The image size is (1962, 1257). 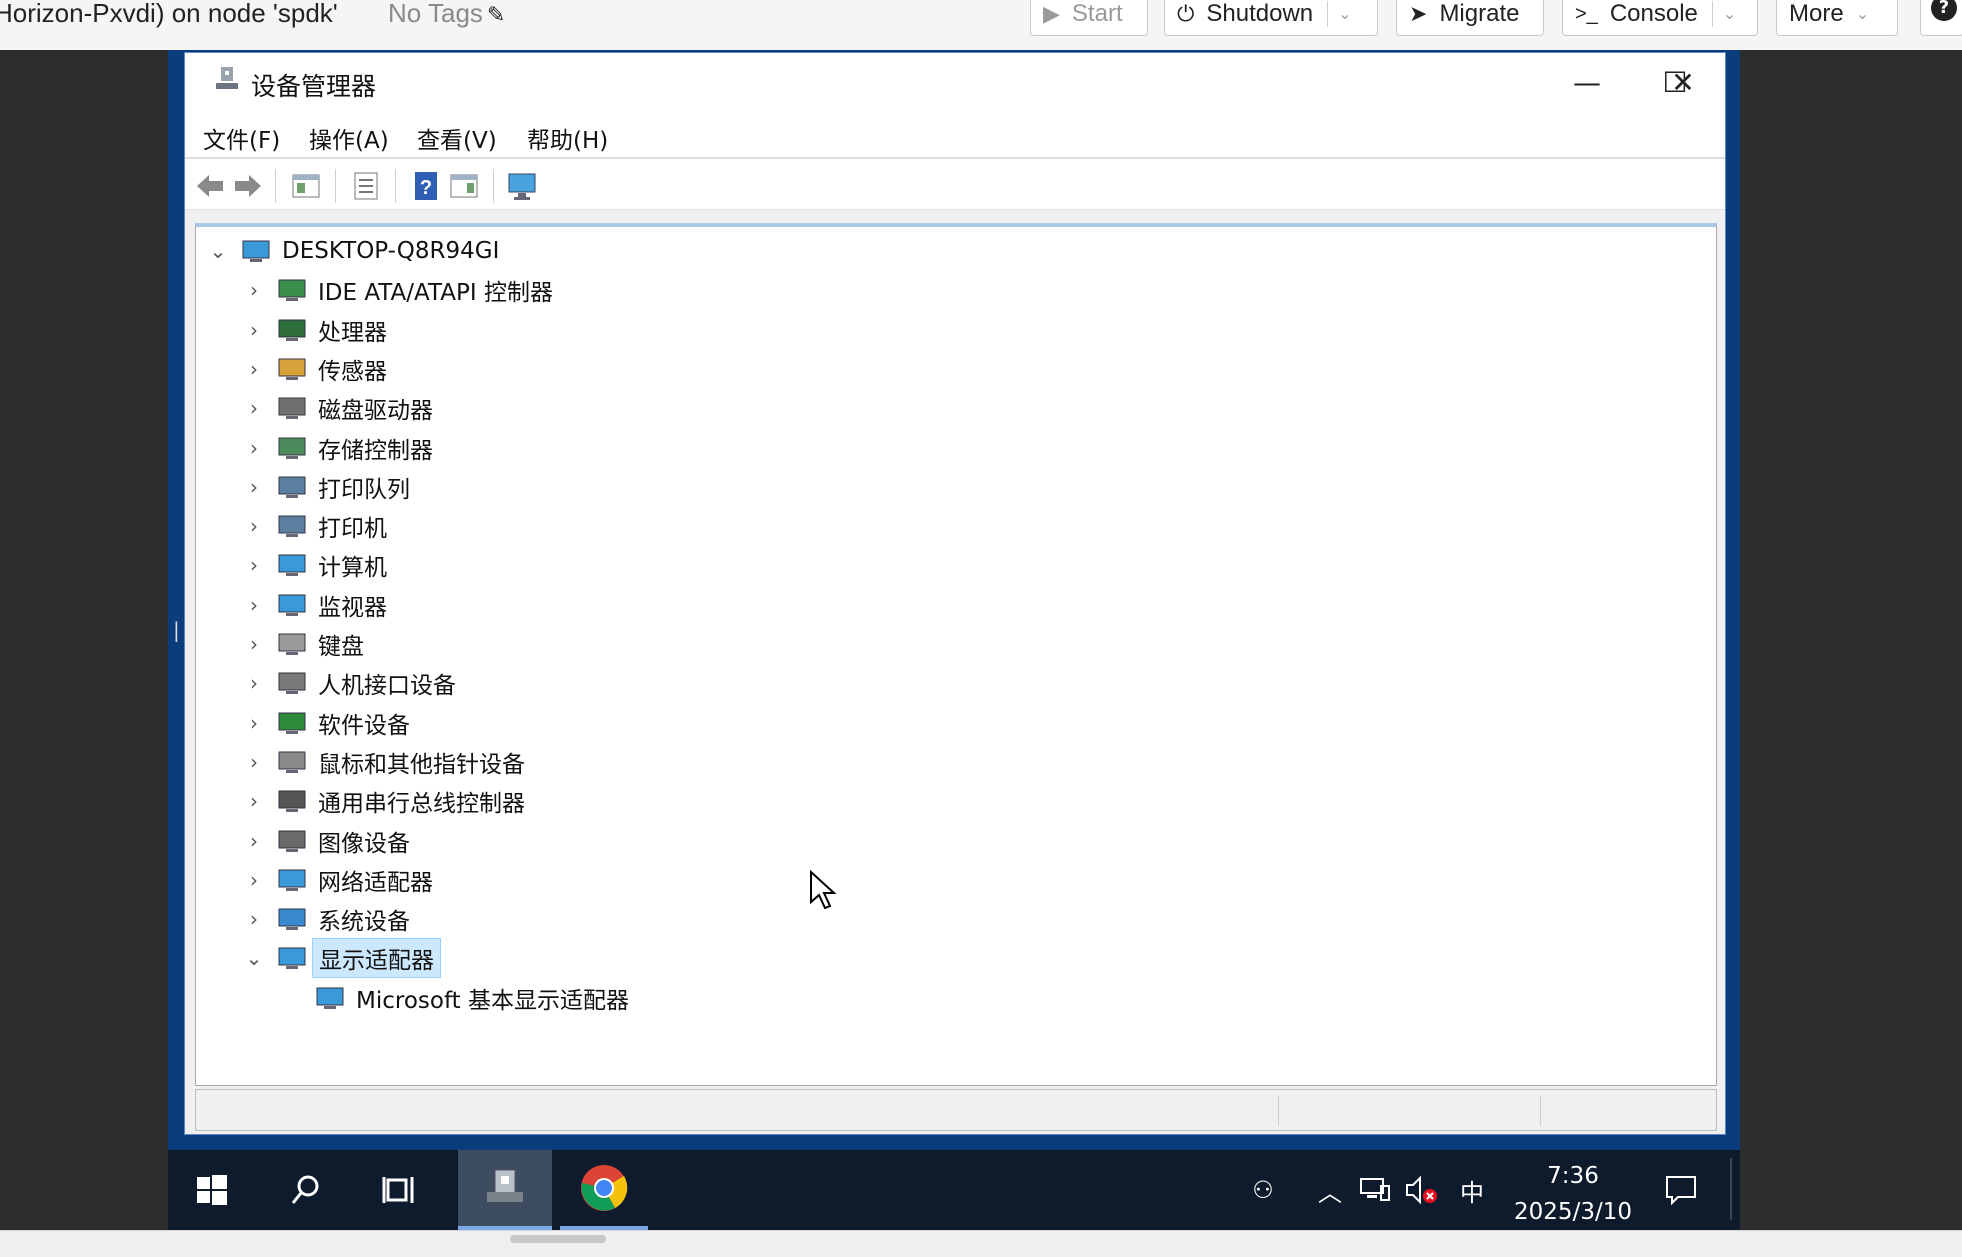 What do you see at coordinates (955, 184) in the screenshot?
I see `toolbar: ?` at bounding box center [955, 184].